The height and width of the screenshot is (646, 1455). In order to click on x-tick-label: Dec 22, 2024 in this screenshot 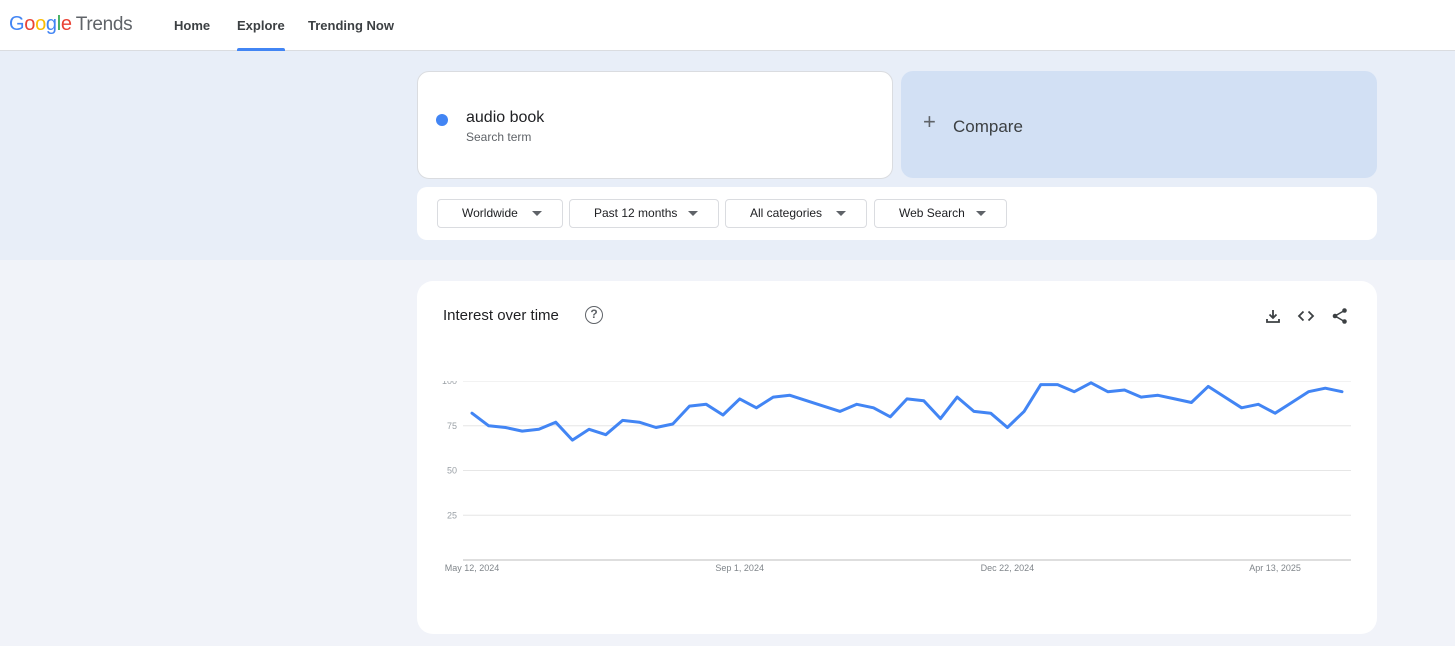, I will do `click(1008, 568)`.